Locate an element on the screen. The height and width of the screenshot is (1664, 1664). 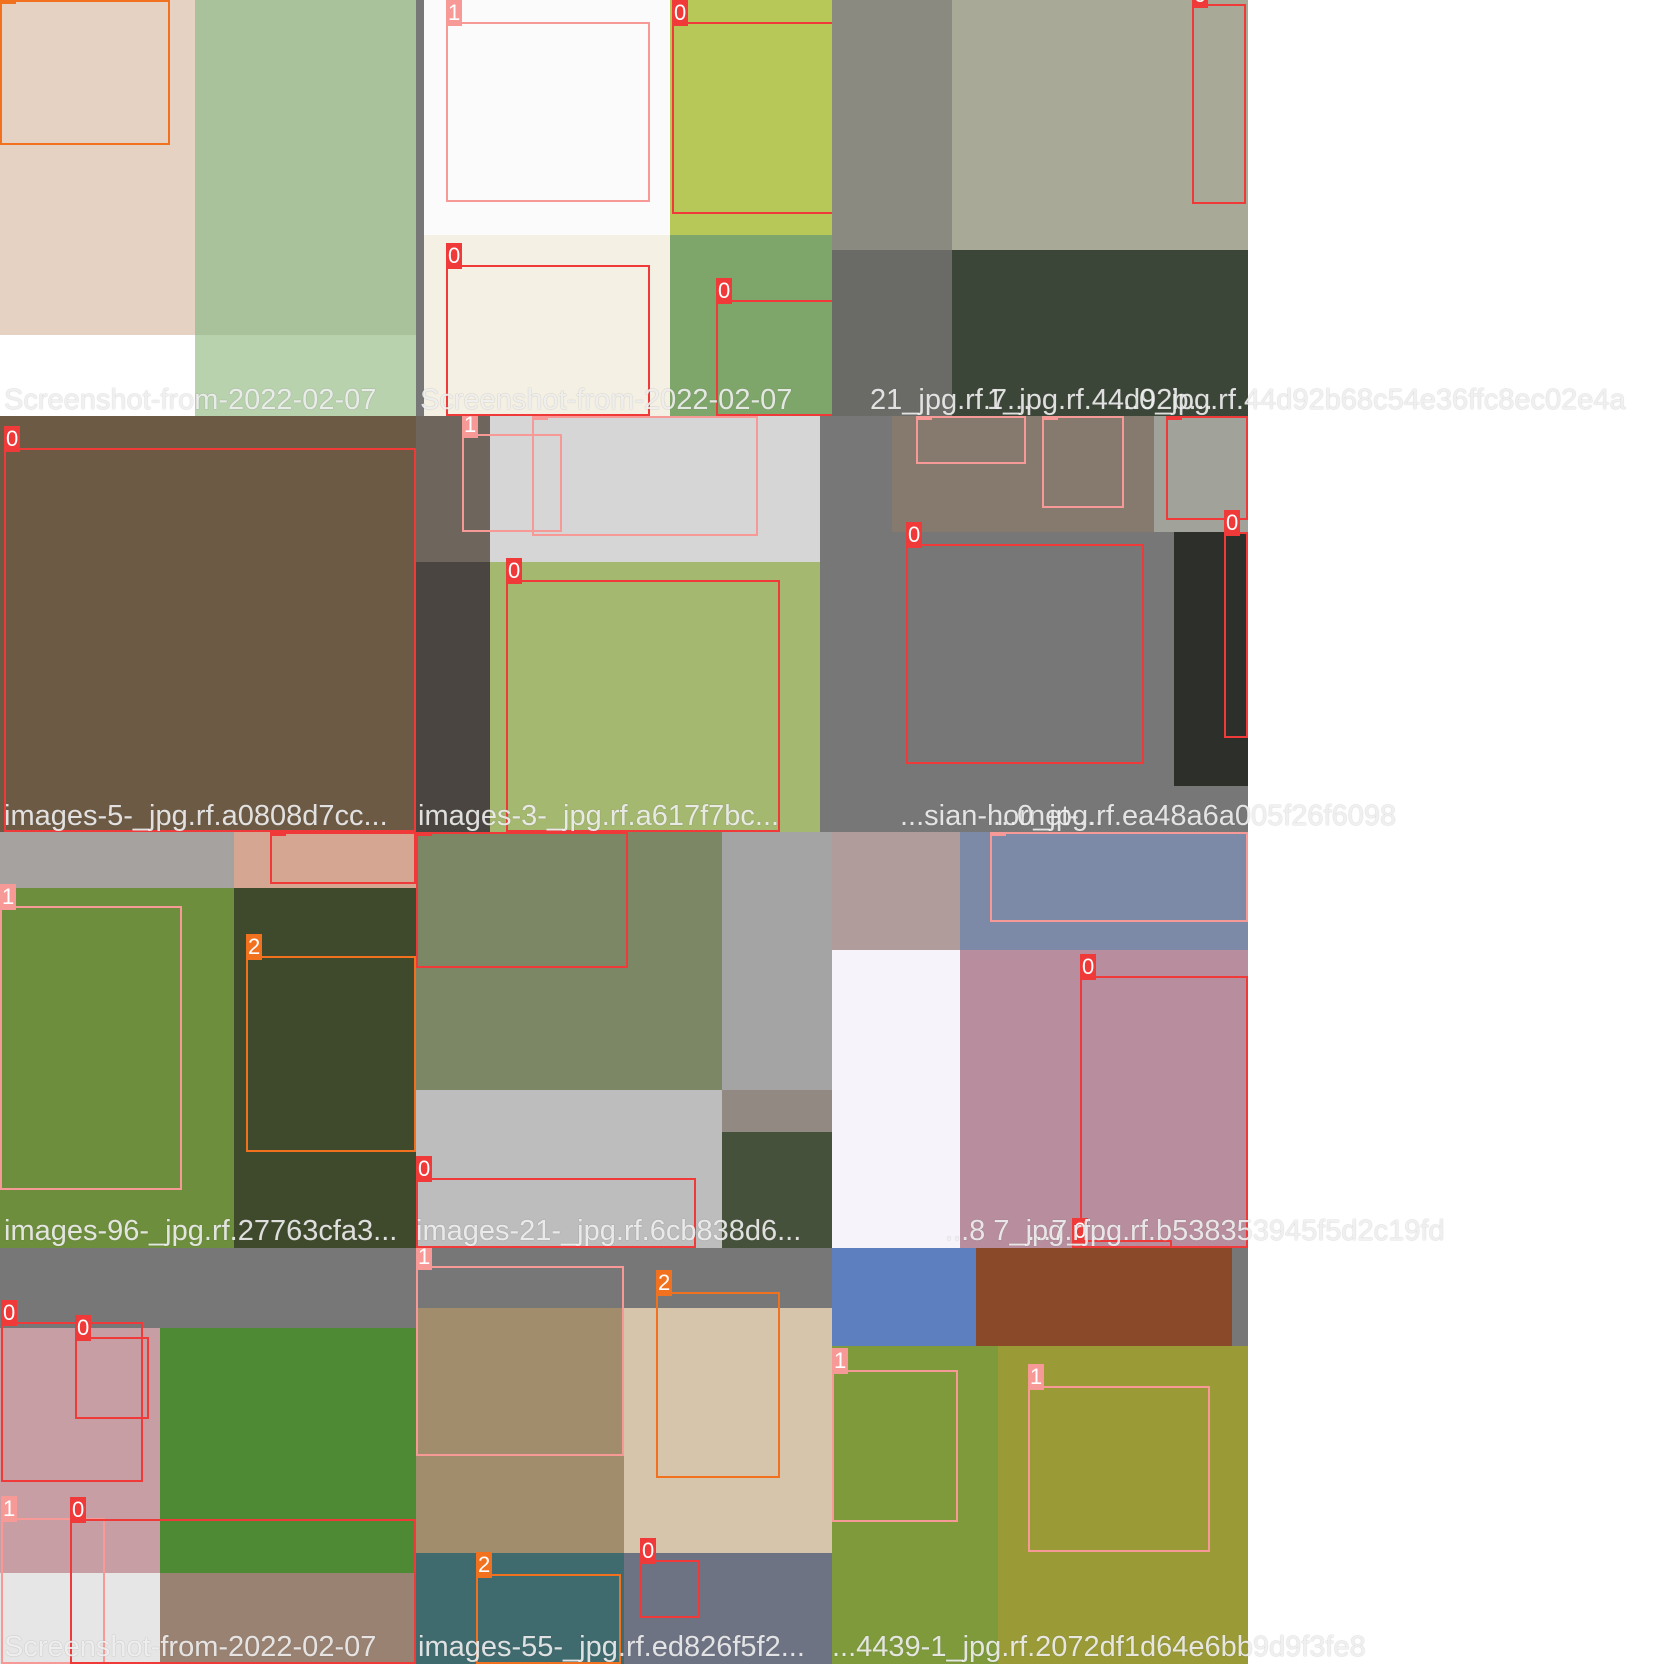
mosaic-cell-3: 0 is located at coordinates (1040, 208).